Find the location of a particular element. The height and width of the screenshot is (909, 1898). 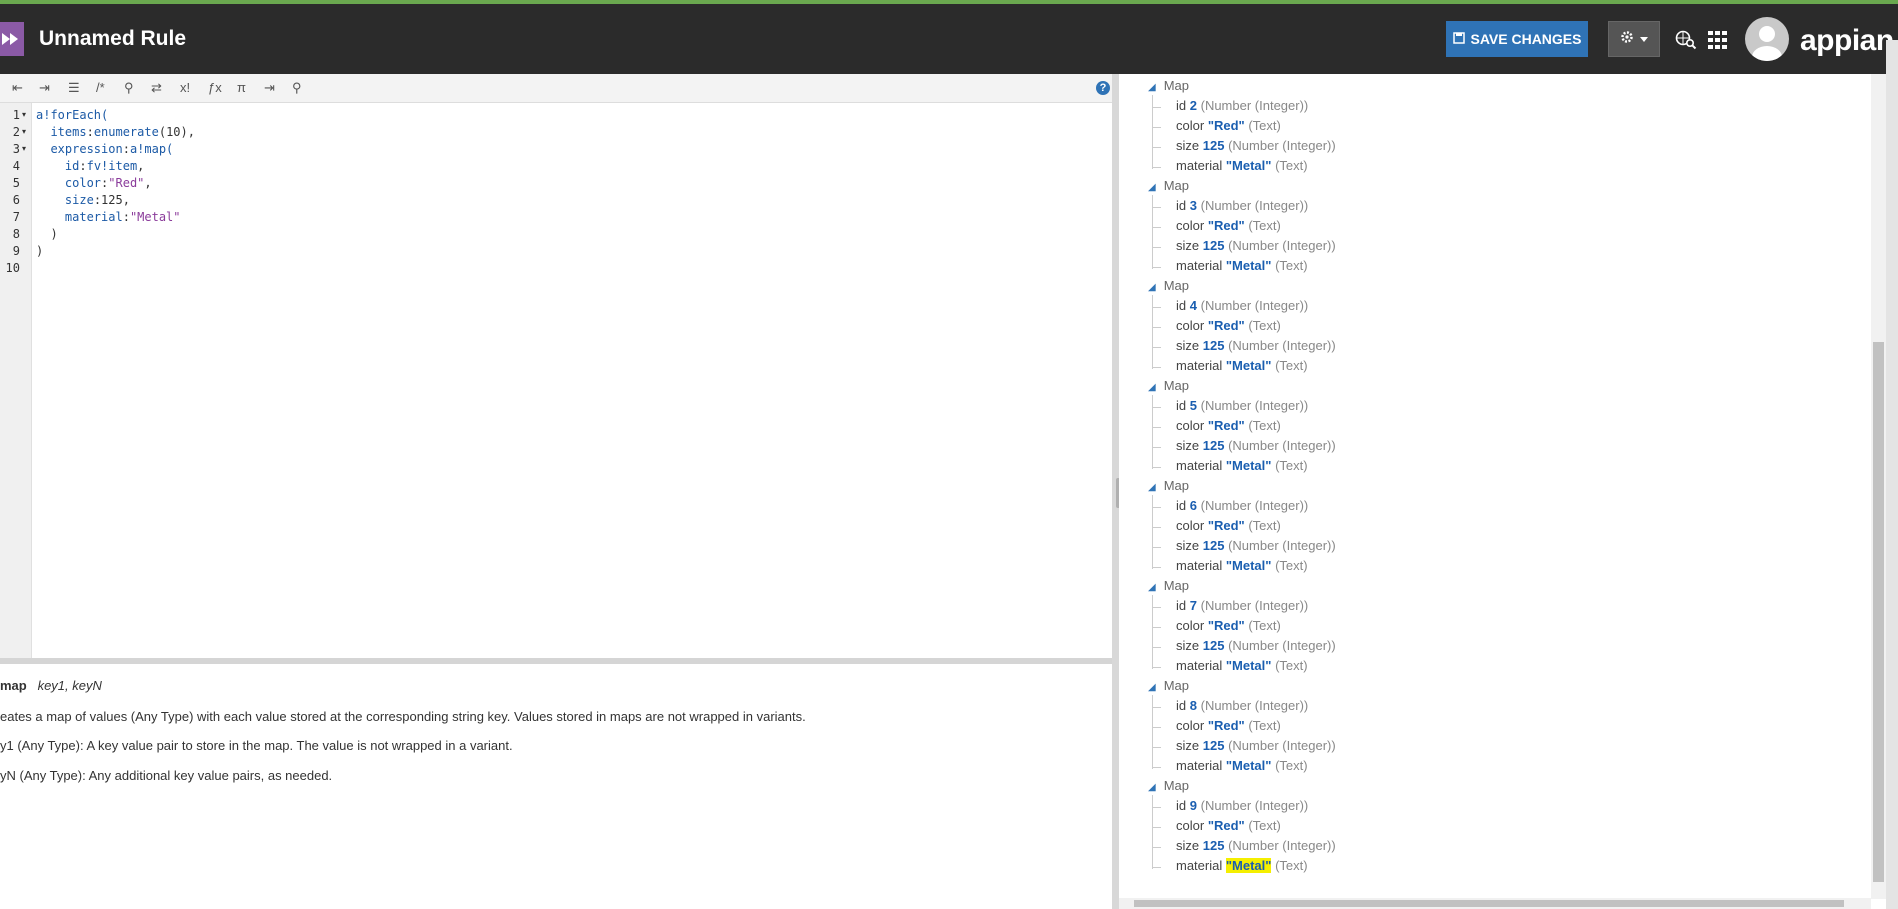

map-field-id: id 7 (Number (Integer)) is located at coordinates (1242, 605).